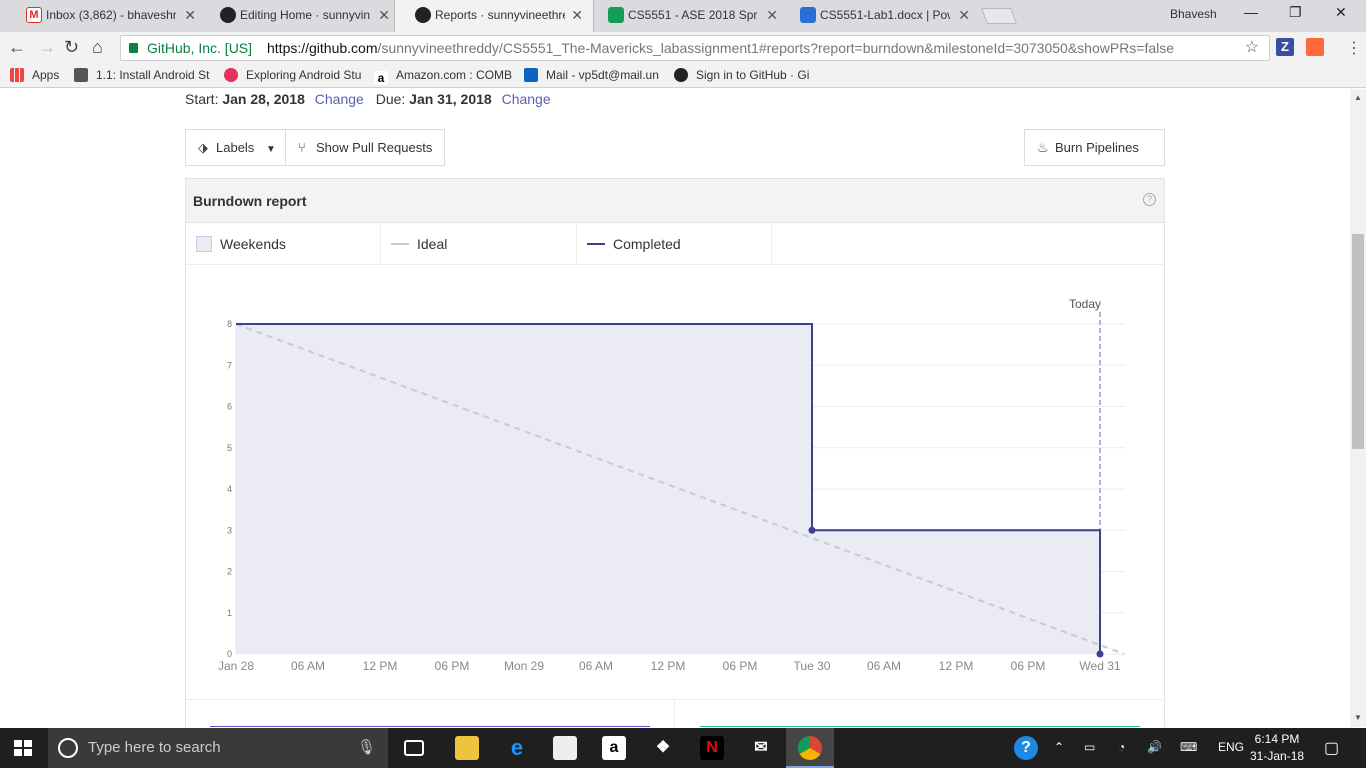 The height and width of the screenshot is (768, 1366). Describe the element at coordinates (300, 16) in the screenshot. I see `tab-editing-home: Editing Home · sunnyvine ✕` at that location.